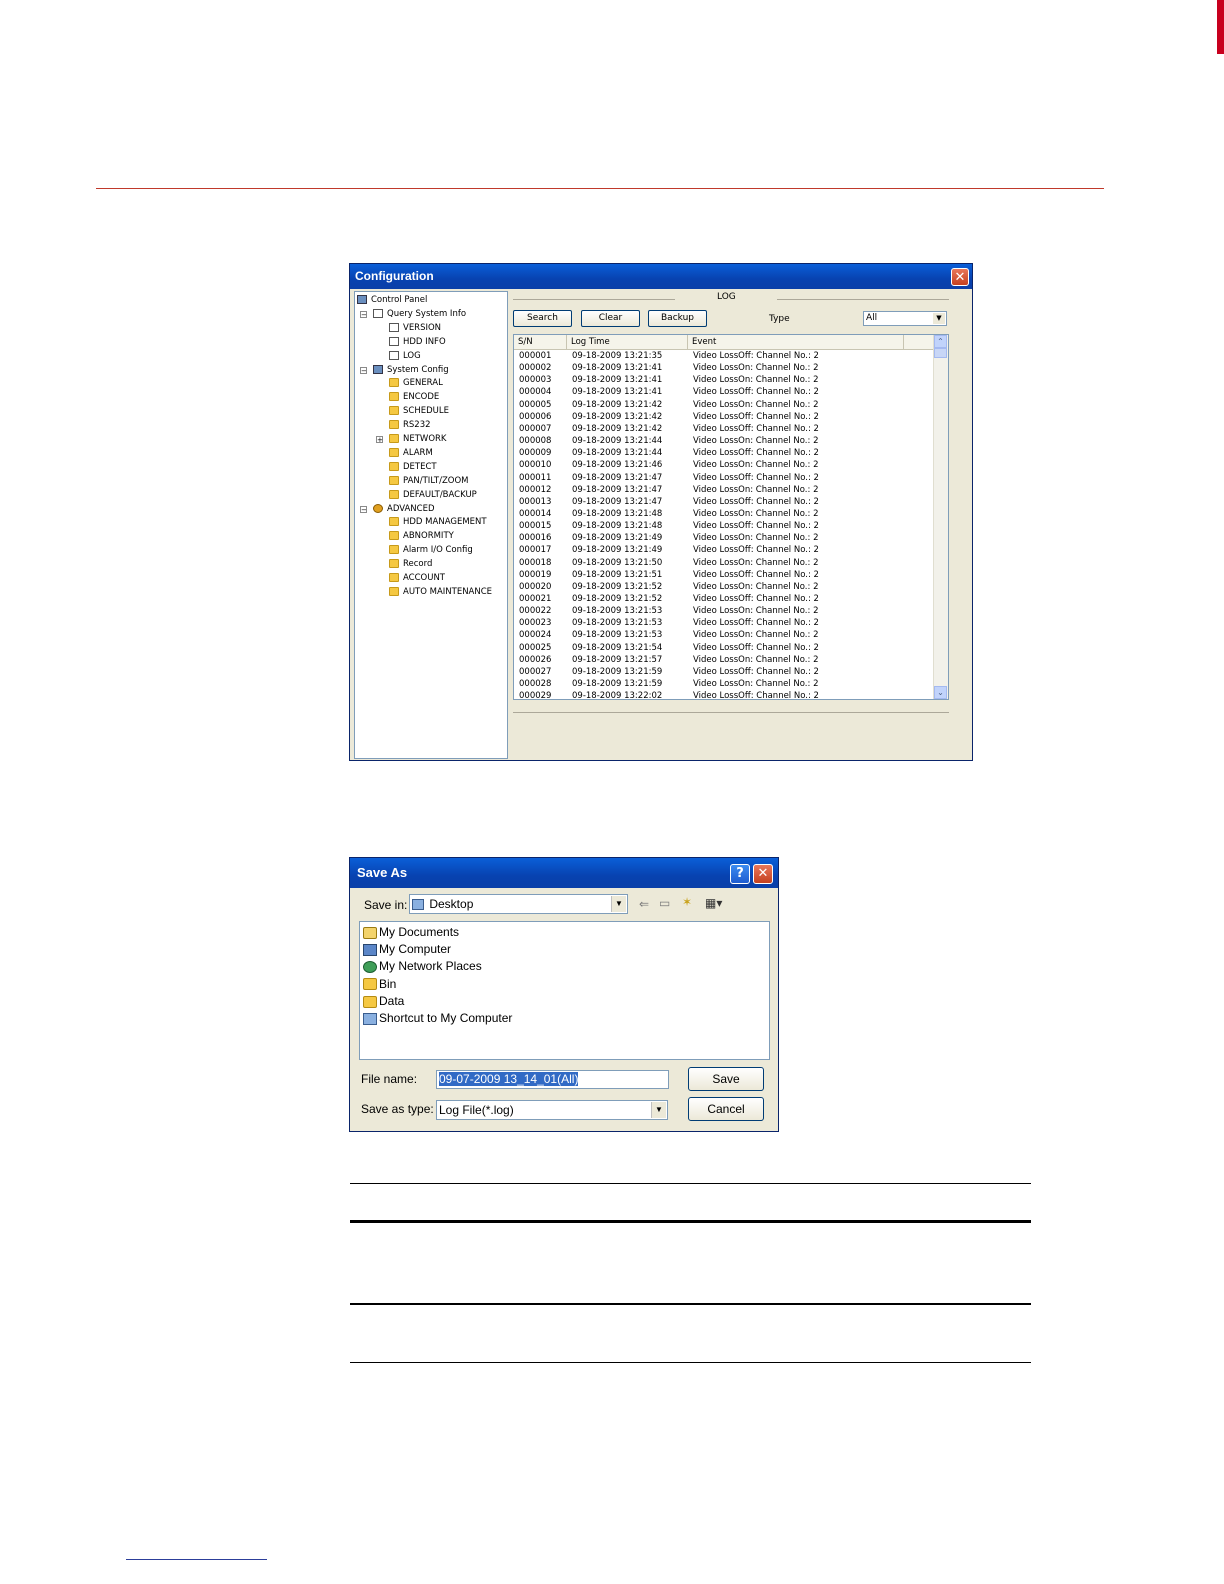  I want to click on view-menu-icon: ▦▾, so click(713, 903).